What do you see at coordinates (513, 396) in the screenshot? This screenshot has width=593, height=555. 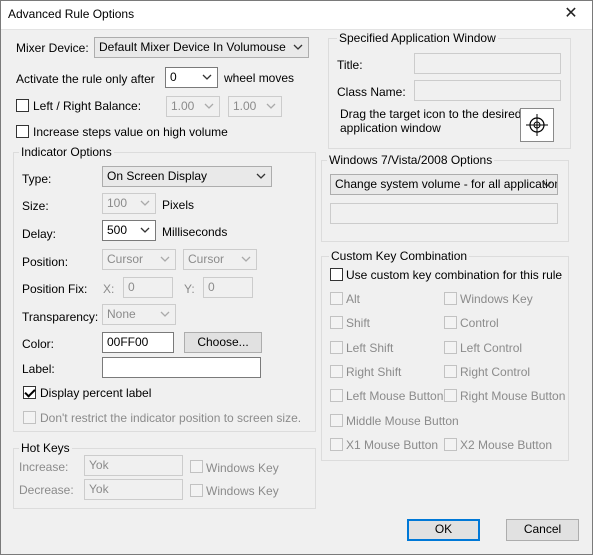 I see `right-mouse-label: Right Mouse Button` at bounding box center [513, 396].